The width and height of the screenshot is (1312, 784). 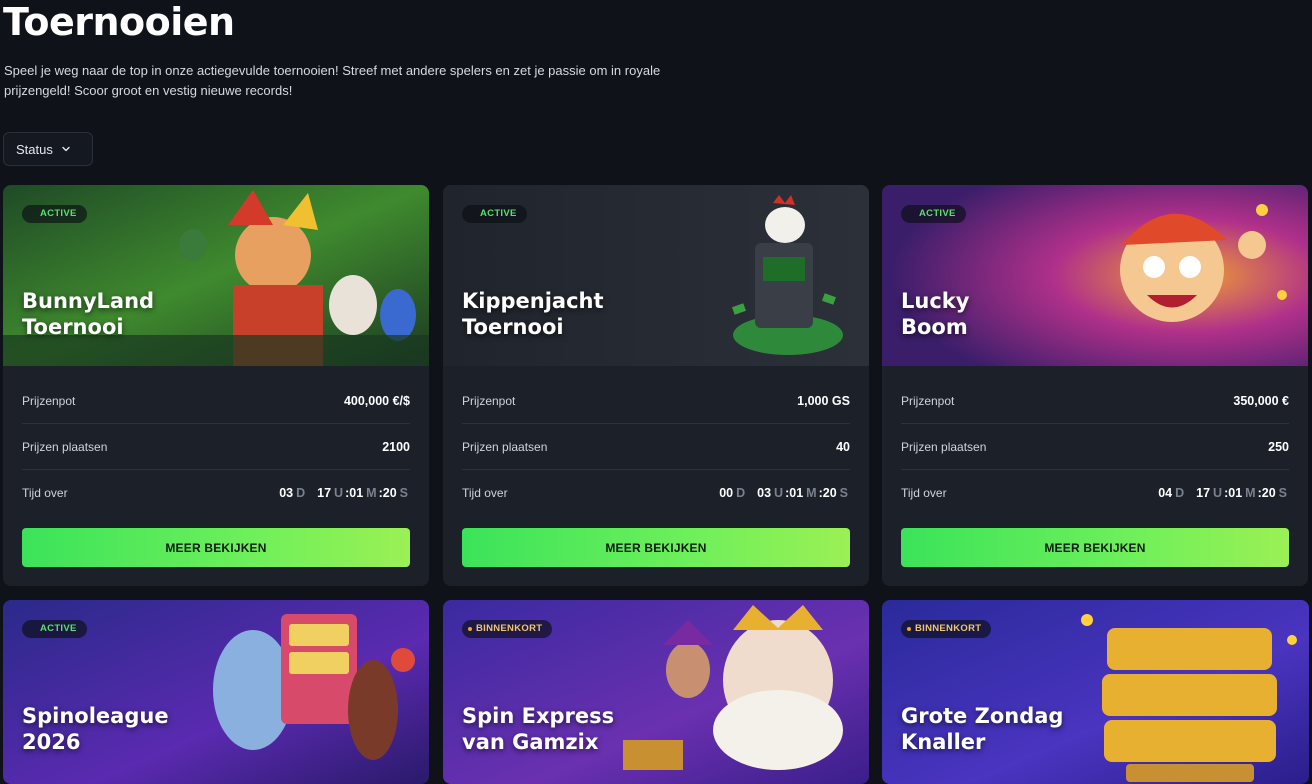 I want to click on tournament-title: Spinoleague 2026, so click(x=95, y=729).